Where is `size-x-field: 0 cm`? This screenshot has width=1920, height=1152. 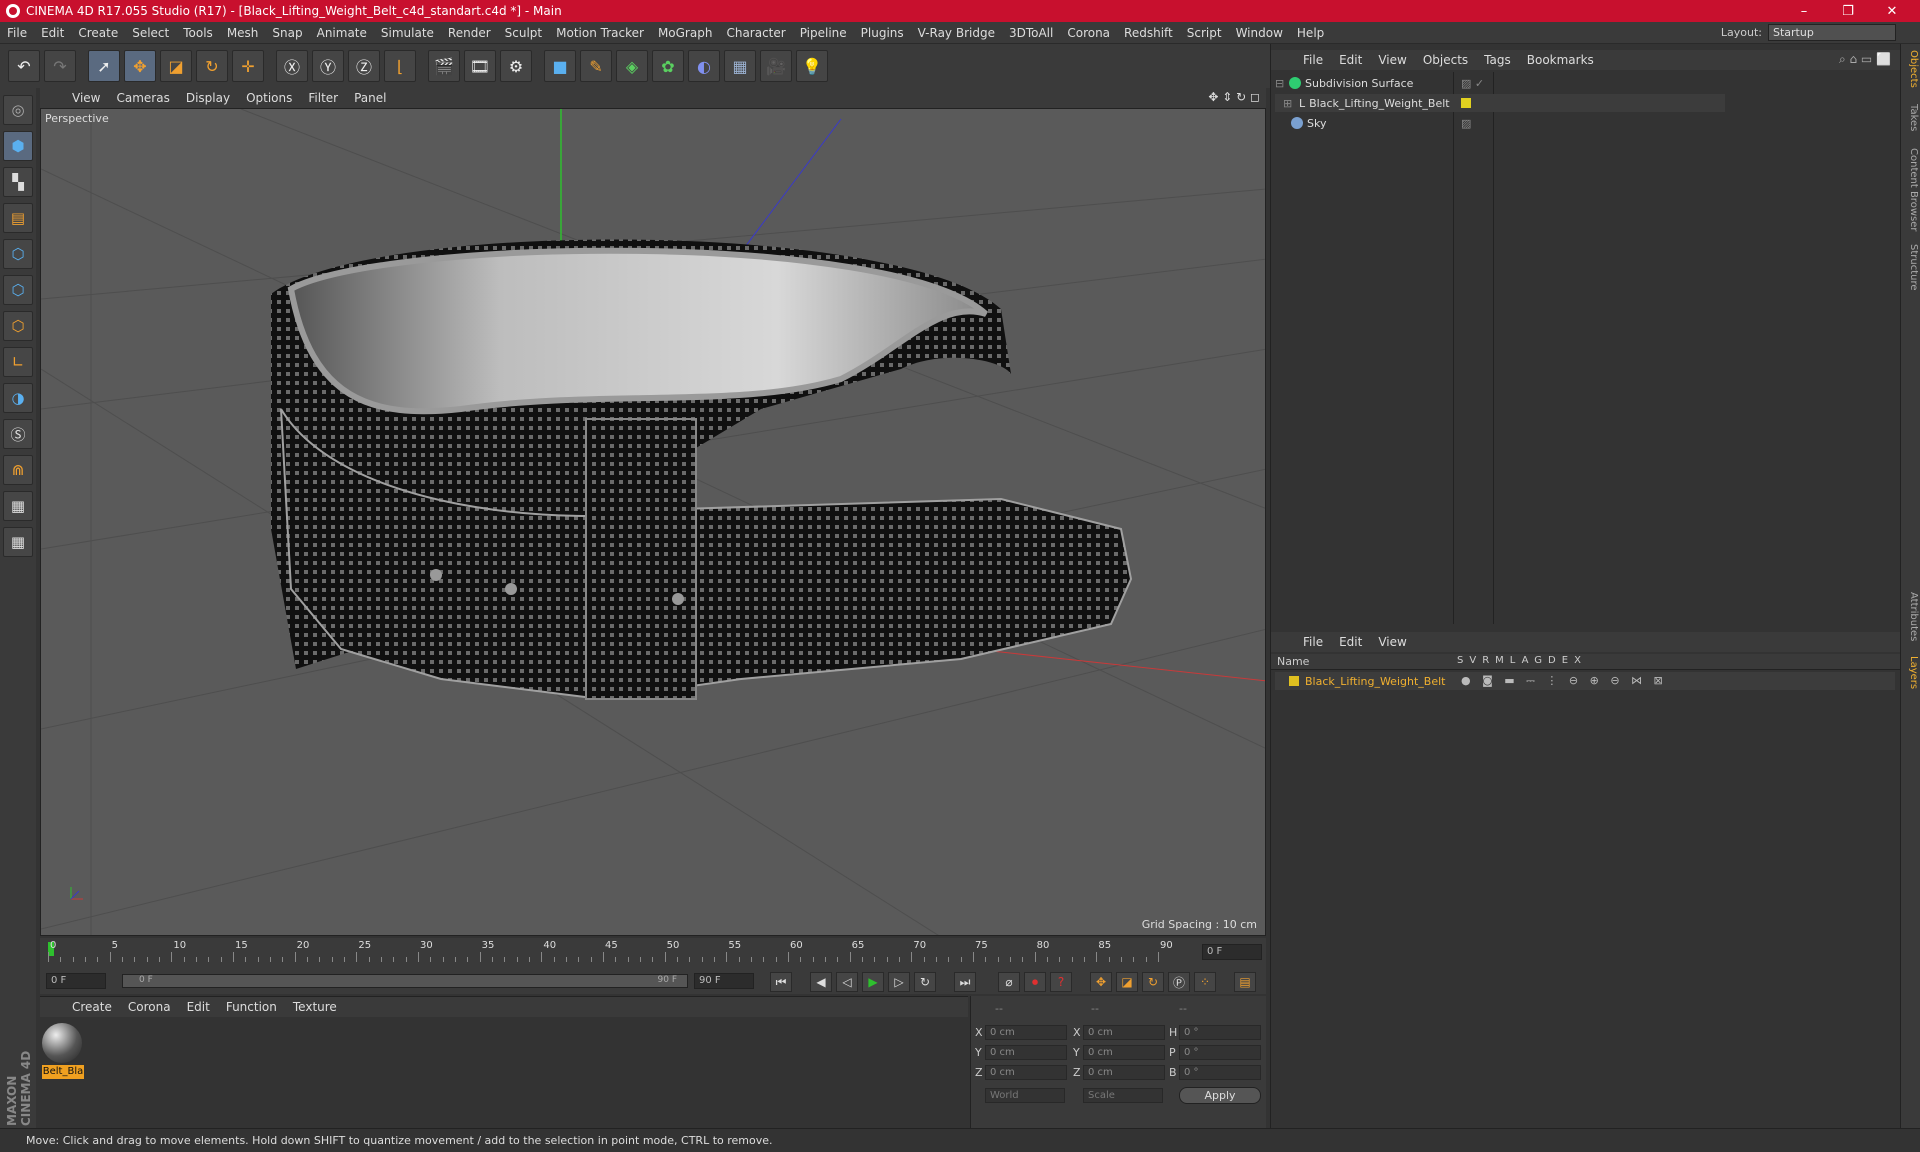
size-x-field: 0 cm is located at coordinates (1124, 1032).